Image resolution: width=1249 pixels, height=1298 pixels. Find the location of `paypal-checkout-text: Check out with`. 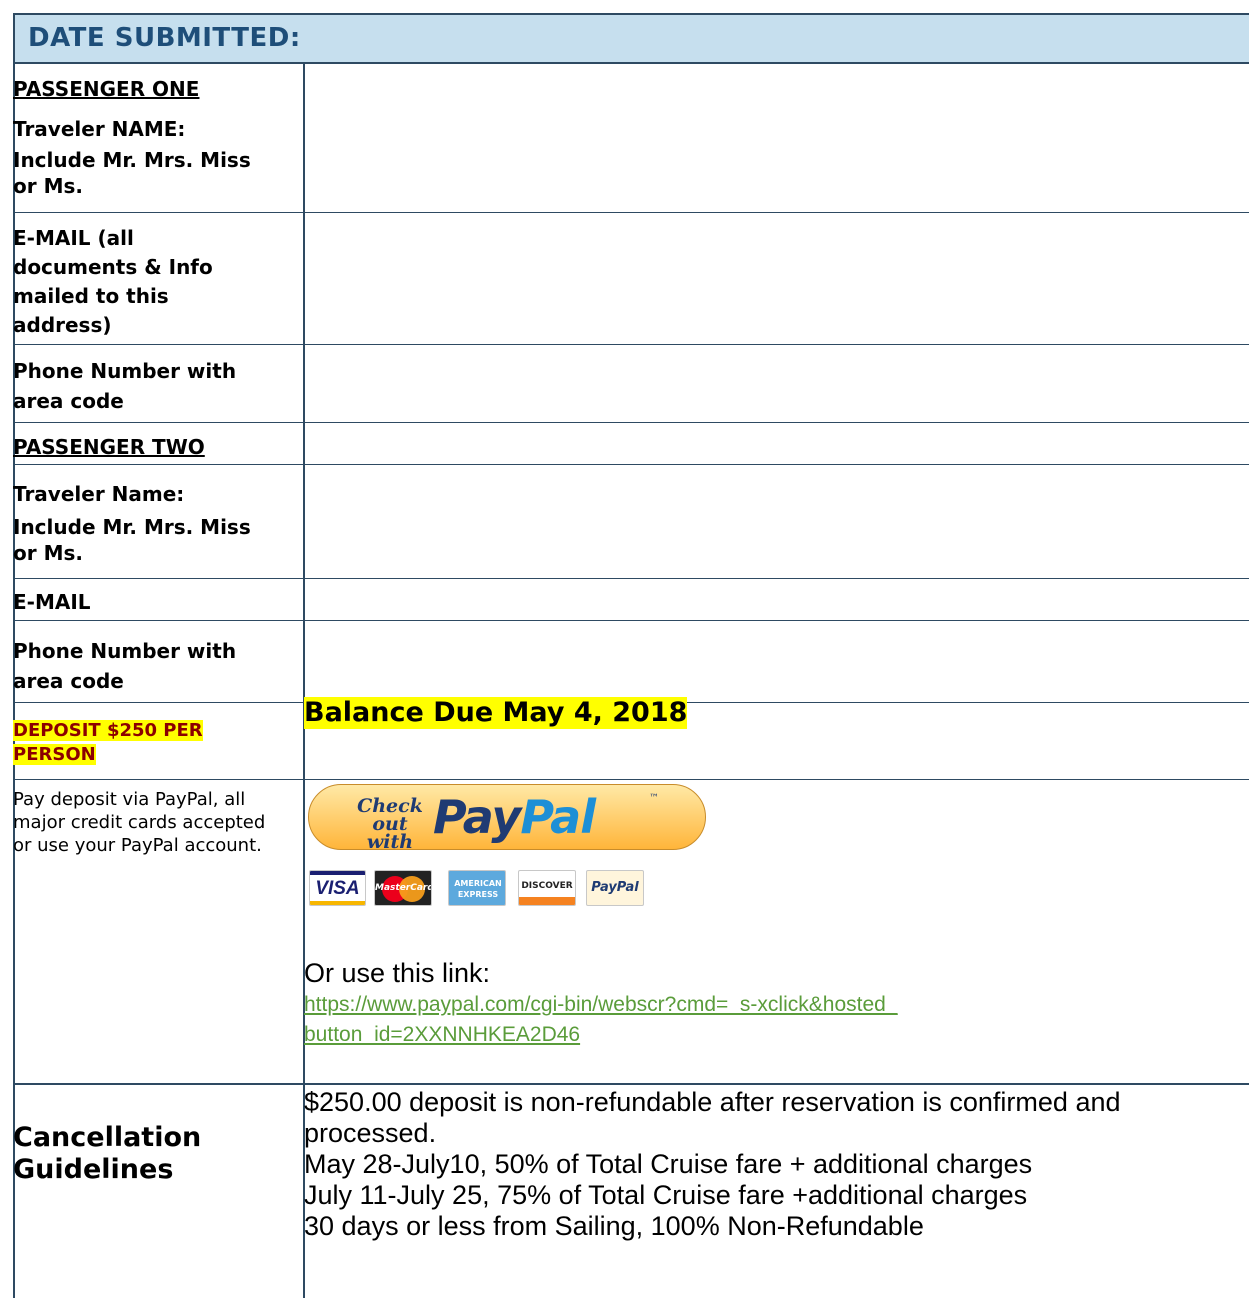

paypal-checkout-text: Check out with is located at coordinates (390, 824).